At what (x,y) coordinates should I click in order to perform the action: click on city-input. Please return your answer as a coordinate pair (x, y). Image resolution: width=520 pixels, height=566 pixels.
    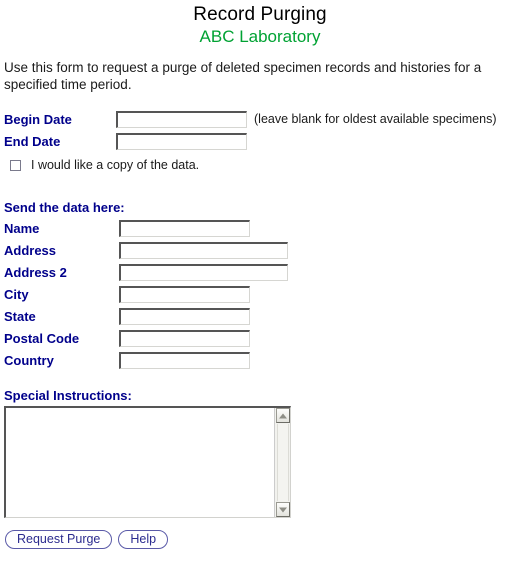
    Looking at the image, I should click on (184, 294).